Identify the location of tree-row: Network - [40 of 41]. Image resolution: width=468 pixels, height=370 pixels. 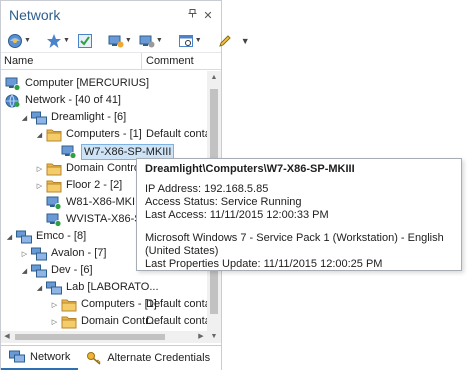
(104, 100).